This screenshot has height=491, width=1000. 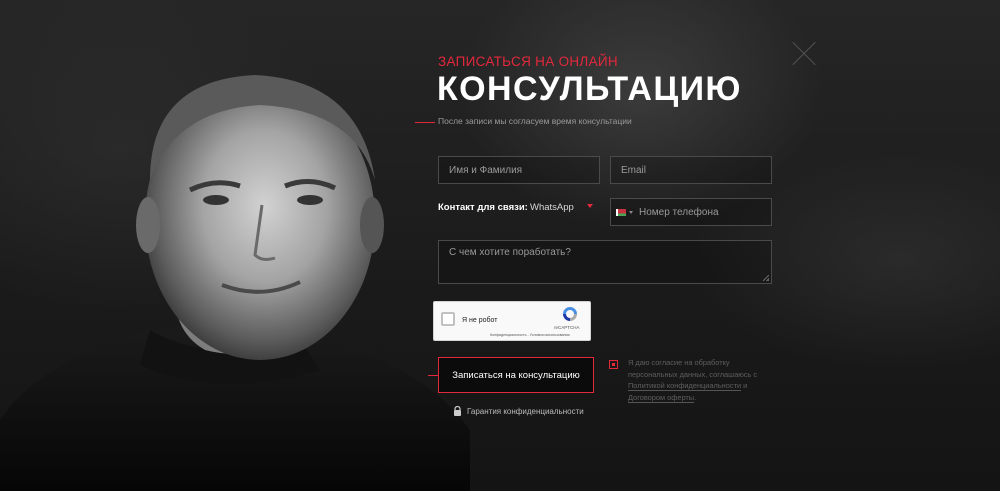 What do you see at coordinates (589, 89) in the screenshot?
I see `page-title: КОНСУЛЬТАЦИЮ` at bounding box center [589, 89].